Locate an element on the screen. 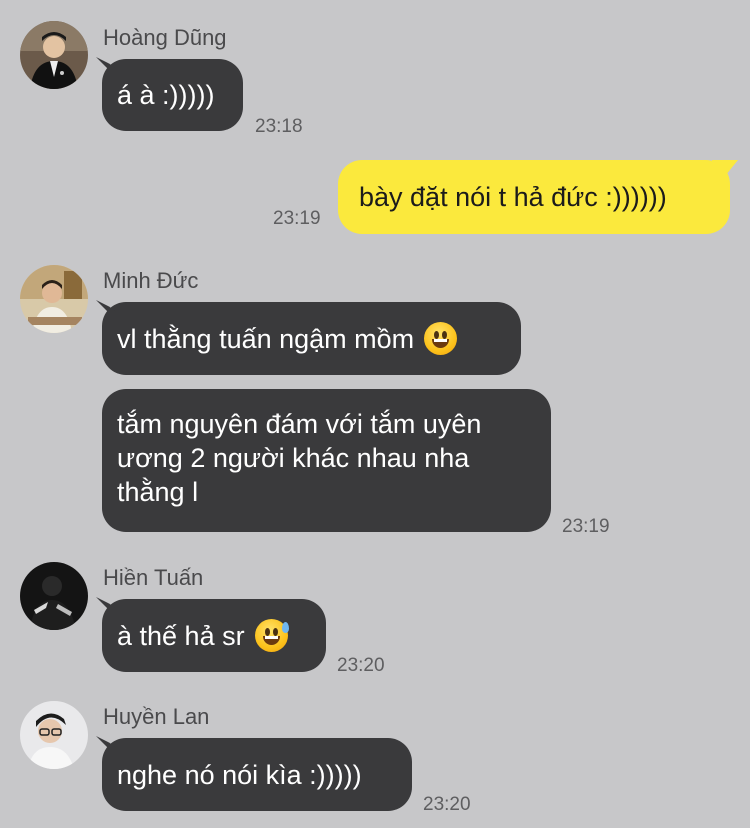  message-text: vl thằng tuấn ngậm mồm is located at coordinates (266, 338).